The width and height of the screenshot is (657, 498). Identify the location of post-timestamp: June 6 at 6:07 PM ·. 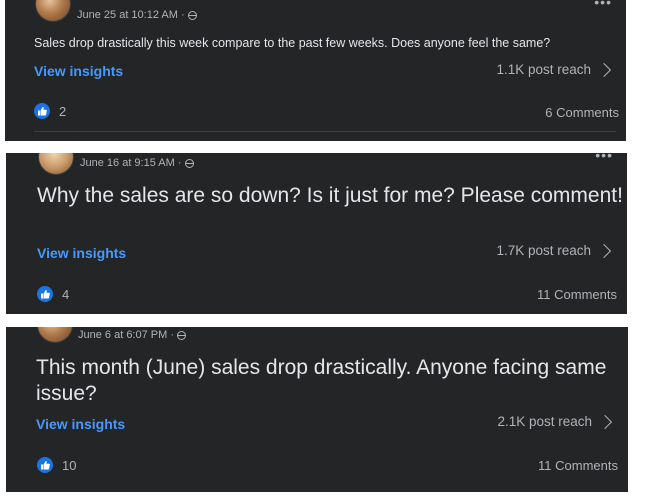
(126, 335).